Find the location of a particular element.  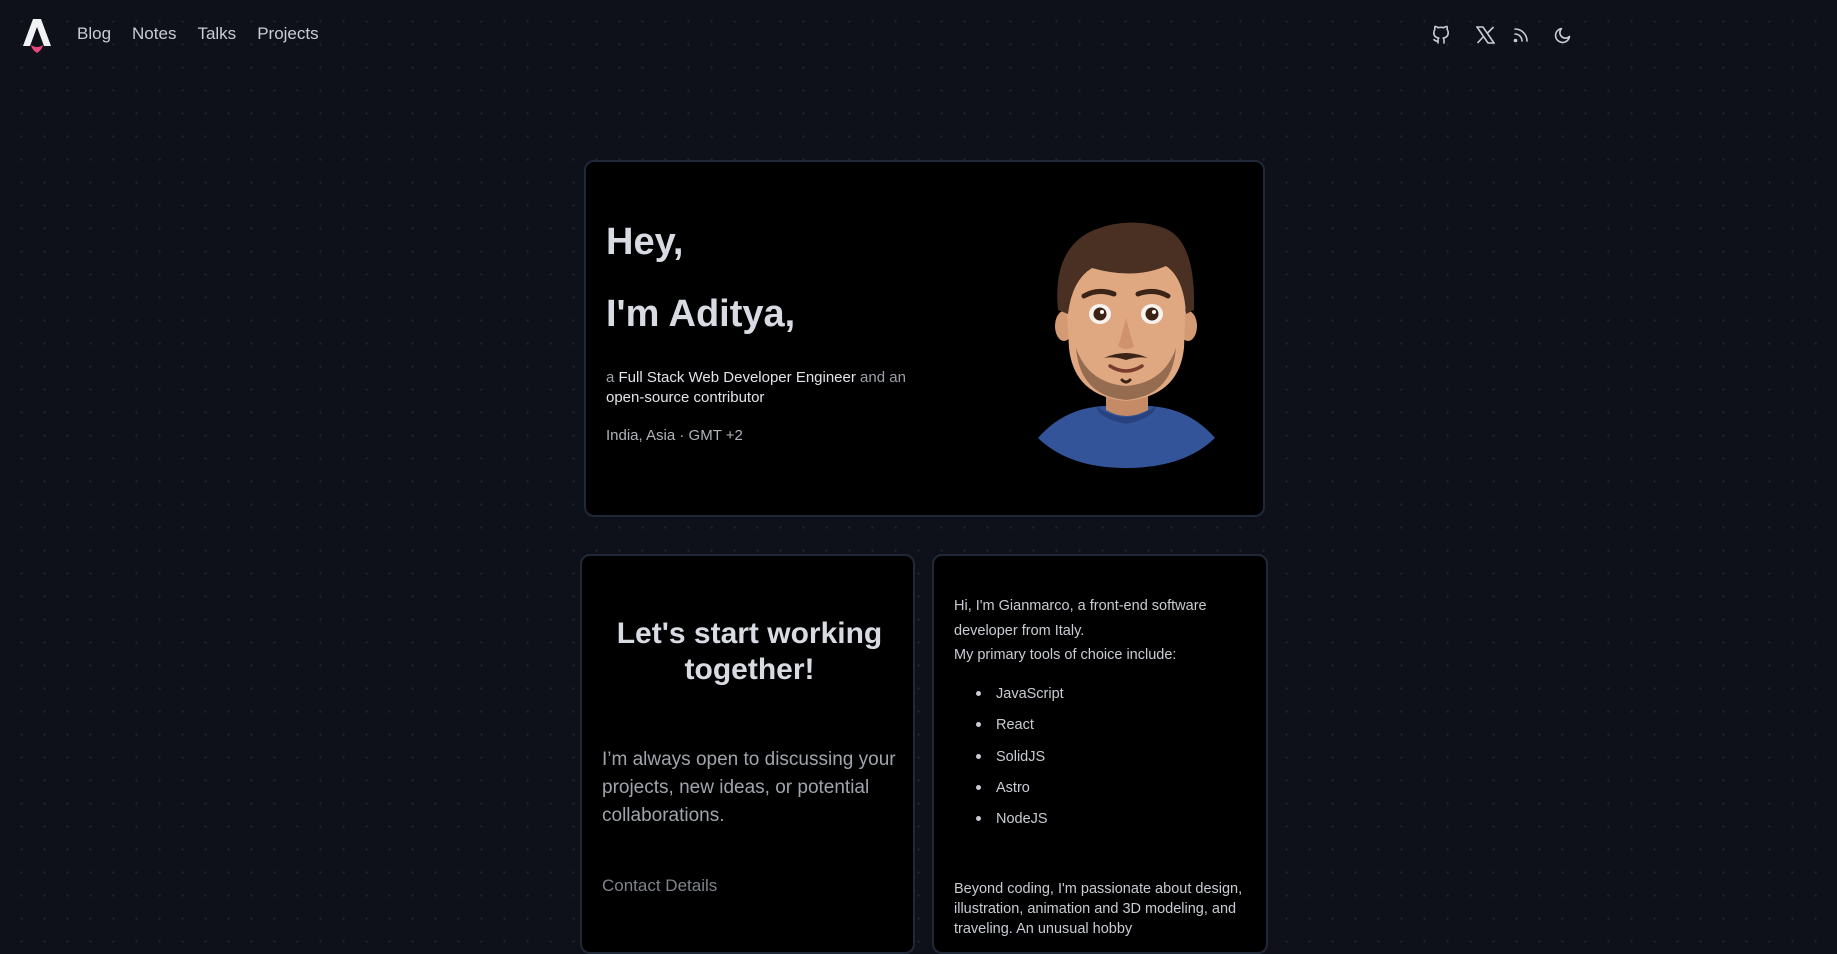

hero-name: I'm Aditya, is located at coordinates (701, 314).